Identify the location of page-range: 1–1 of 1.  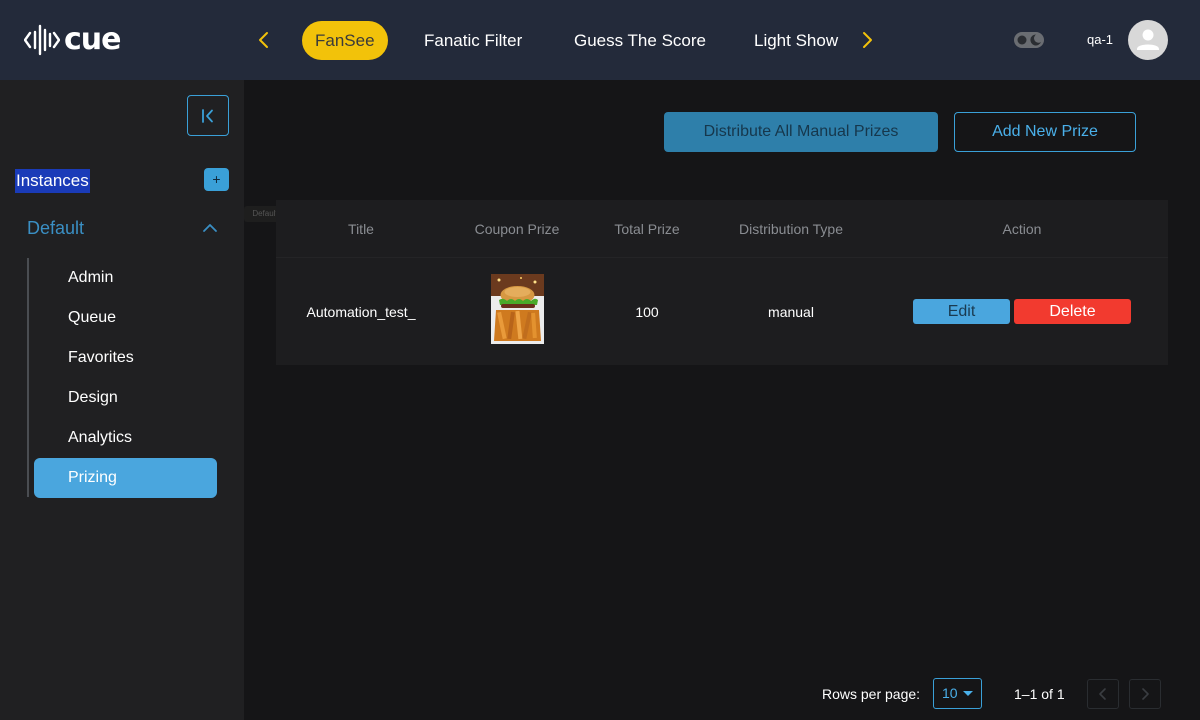
(1039, 694).